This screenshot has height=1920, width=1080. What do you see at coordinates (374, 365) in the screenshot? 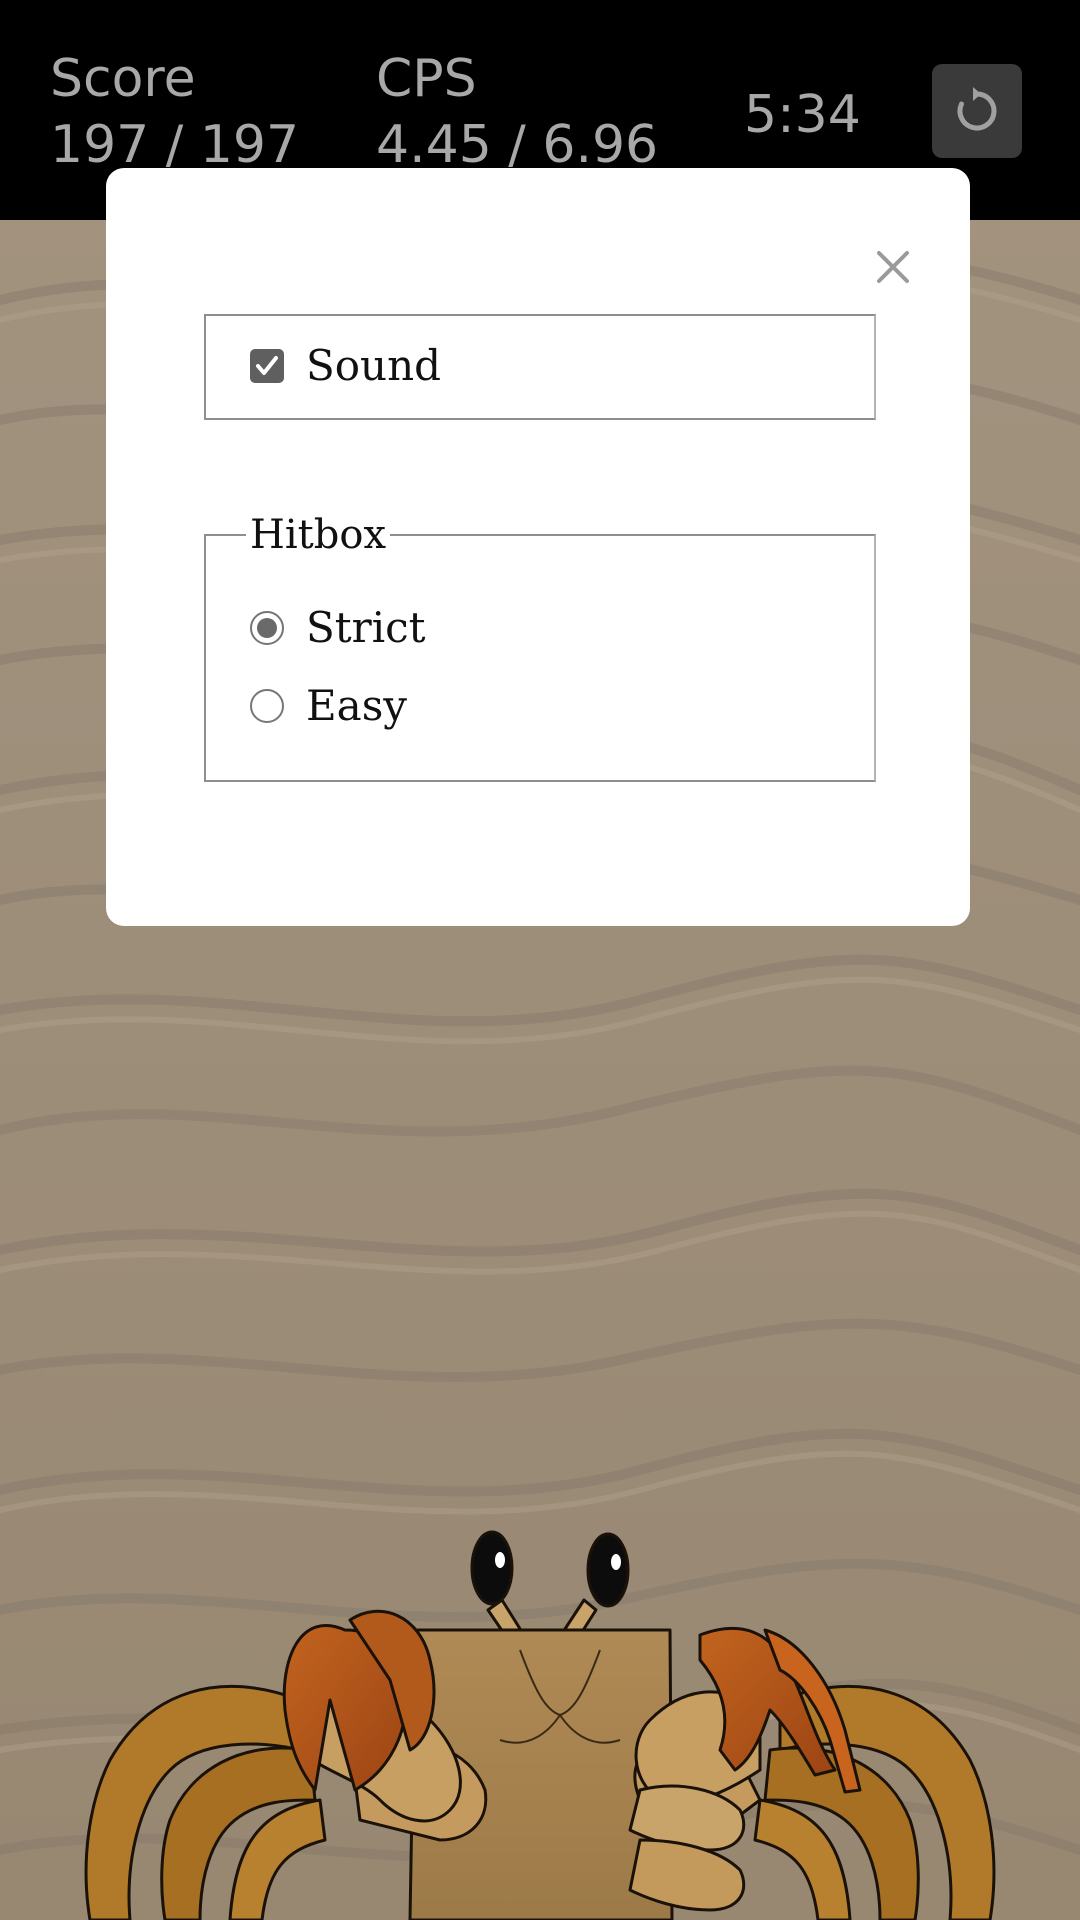
I see `sound-label: Sound` at bounding box center [374, 365].